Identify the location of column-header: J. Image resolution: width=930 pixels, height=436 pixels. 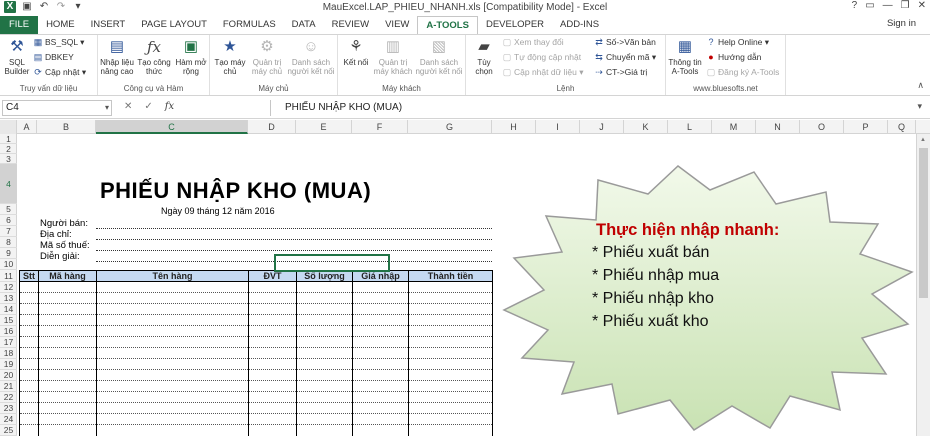
(602, 127).